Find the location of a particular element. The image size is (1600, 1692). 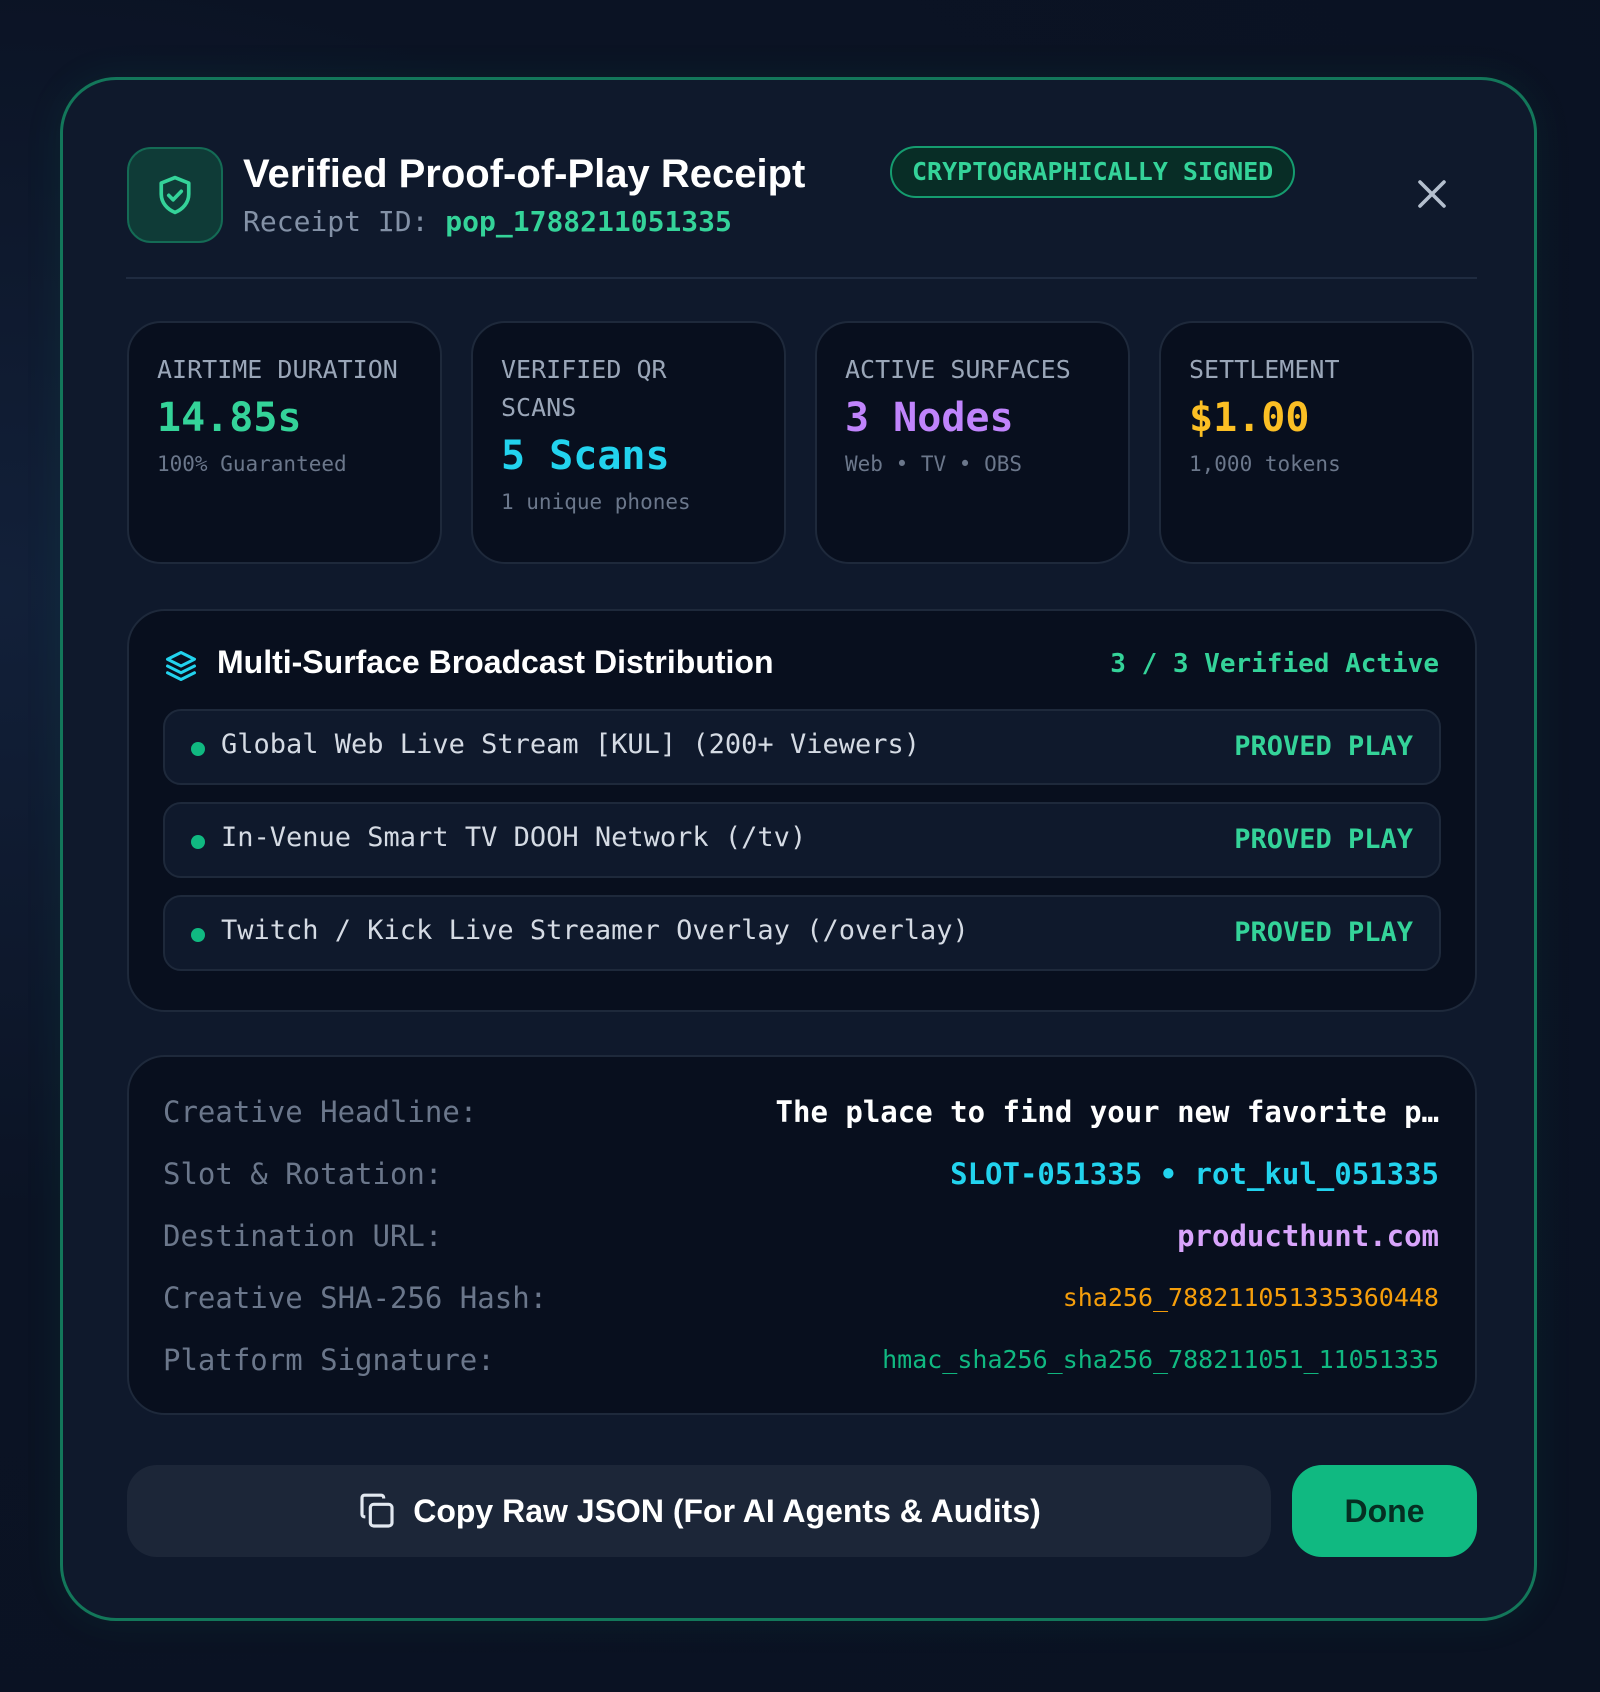

detail-row-destination: Destination URL: producthunt.com is located at coordinates (801, 1236).